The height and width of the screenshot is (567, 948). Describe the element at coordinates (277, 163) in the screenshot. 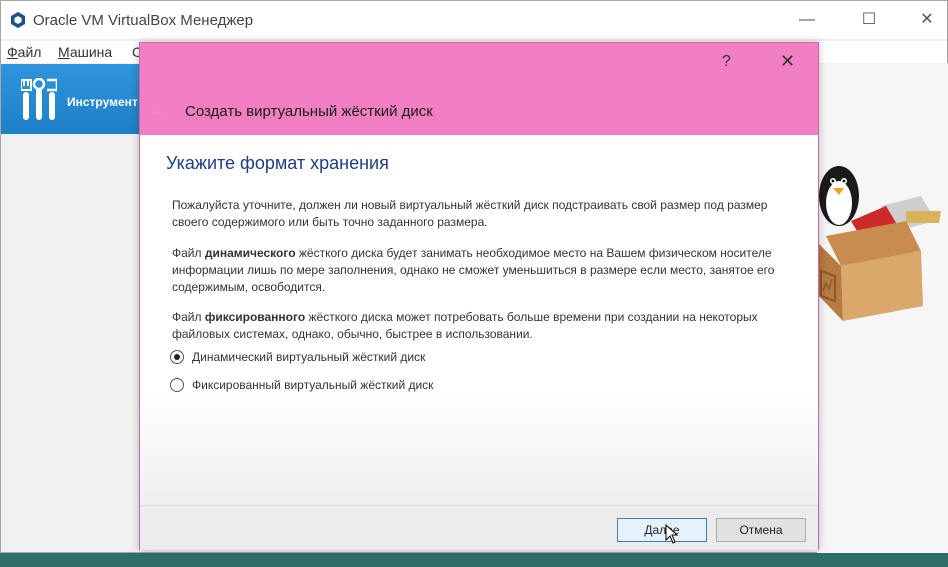

I see `section-heading: Укажите формат хранения` at that location.